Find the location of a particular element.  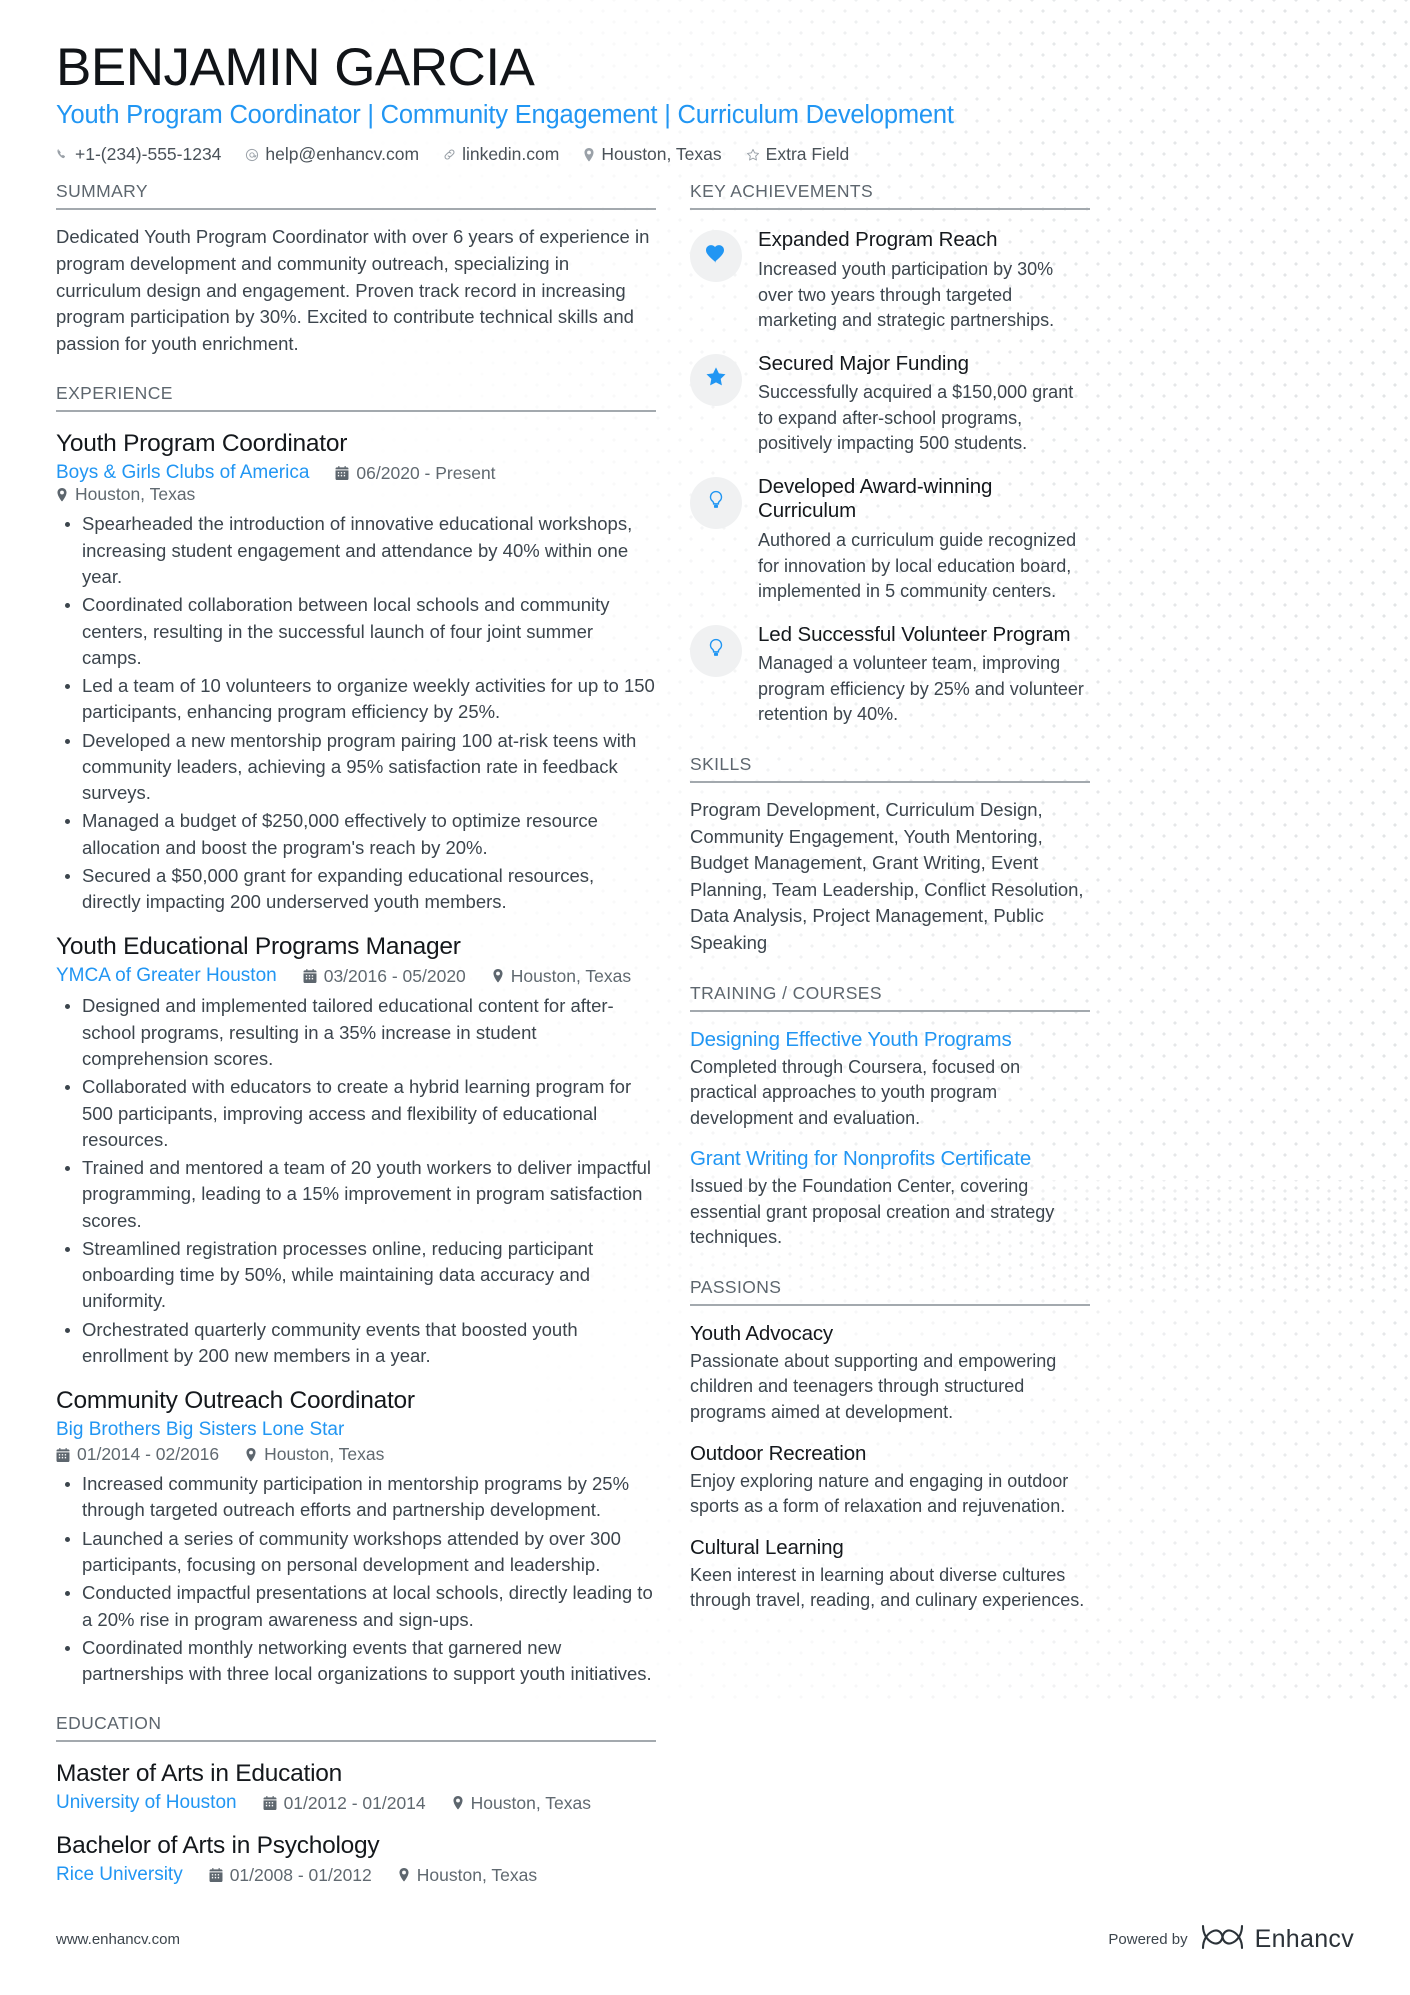

heart-icon is located at coordinates (716, 256).